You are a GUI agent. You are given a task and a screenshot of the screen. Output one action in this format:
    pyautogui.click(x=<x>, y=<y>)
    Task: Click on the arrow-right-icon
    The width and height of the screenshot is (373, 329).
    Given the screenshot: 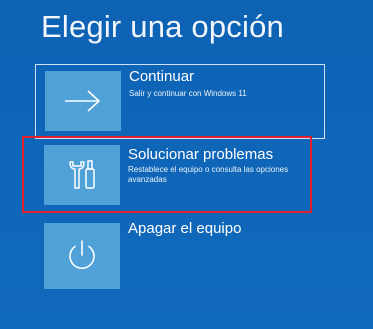 What is the action you would take?
    pyautogui.click(x=83, y=101)
    